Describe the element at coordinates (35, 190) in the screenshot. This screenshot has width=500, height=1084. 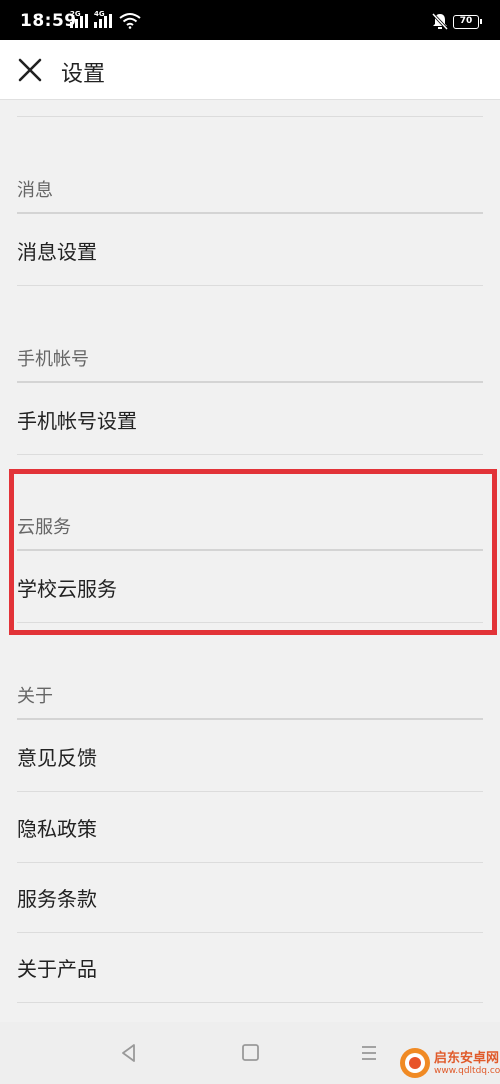
I see `section-label-message: 消息` at that location.